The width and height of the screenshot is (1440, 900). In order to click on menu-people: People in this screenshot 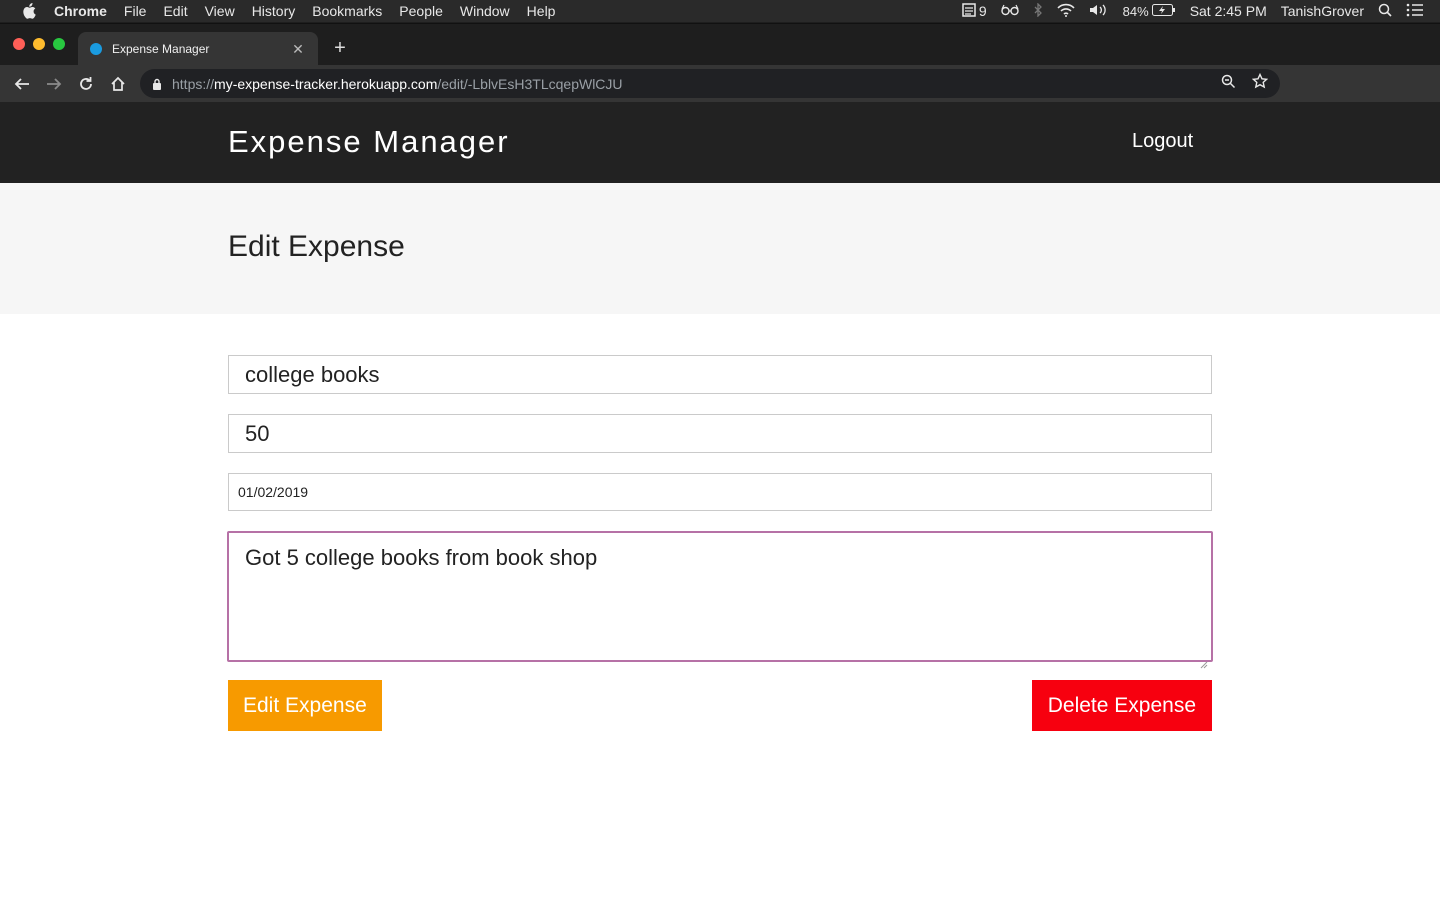, I will do `click(421, 11)`.